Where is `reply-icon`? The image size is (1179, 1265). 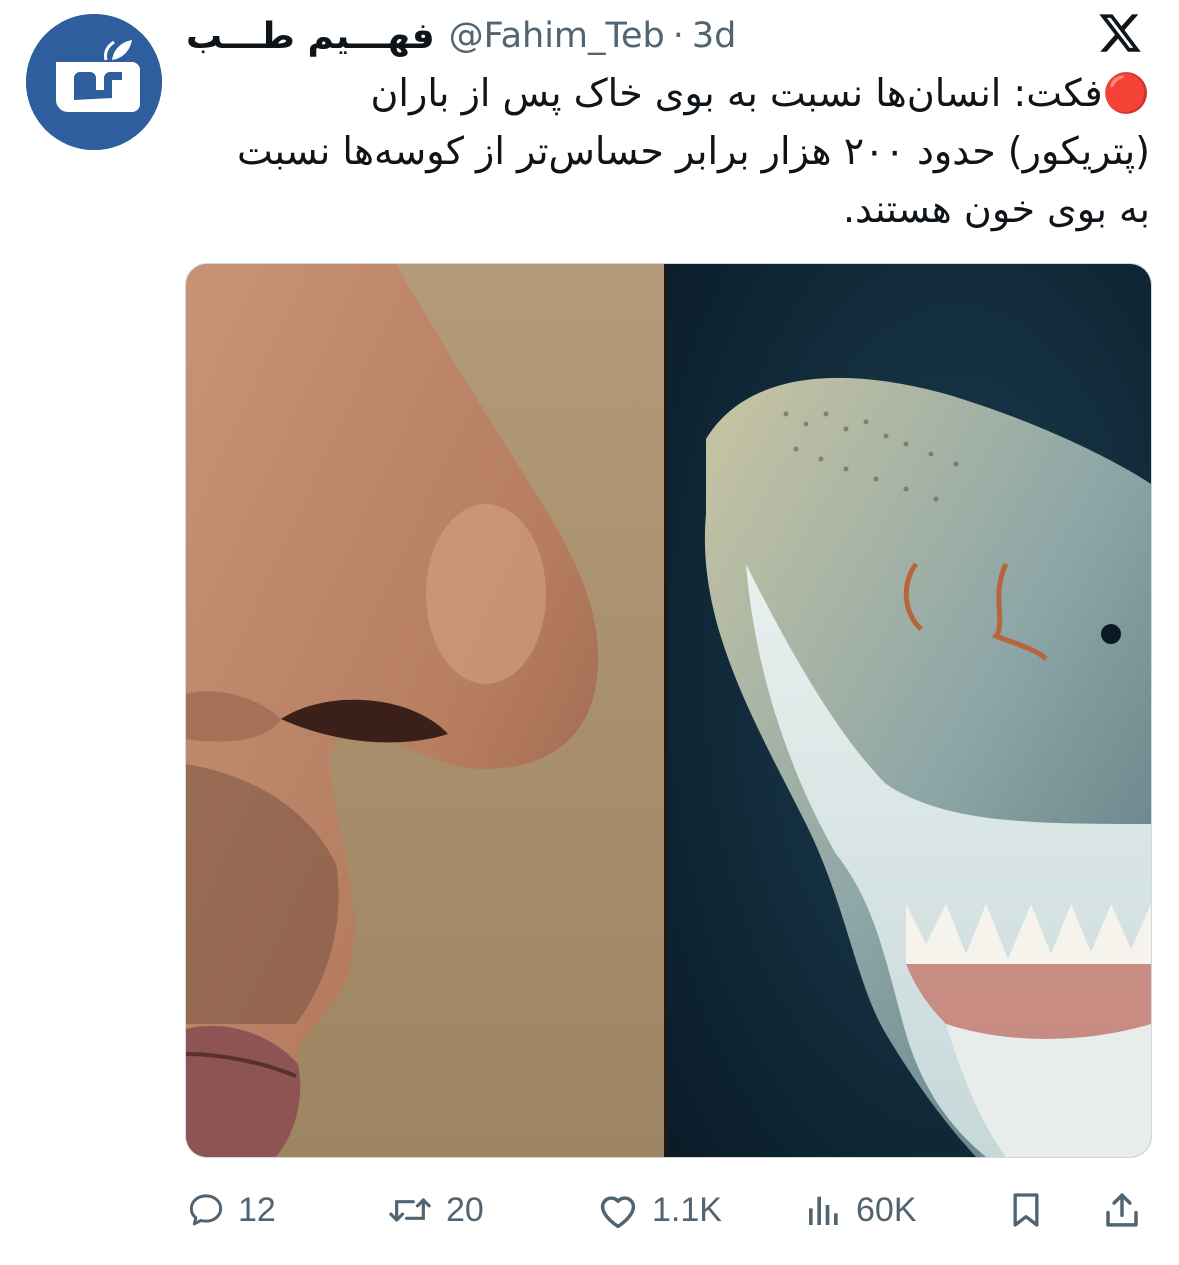
reply-icon is located at coordinates (206, 1210).